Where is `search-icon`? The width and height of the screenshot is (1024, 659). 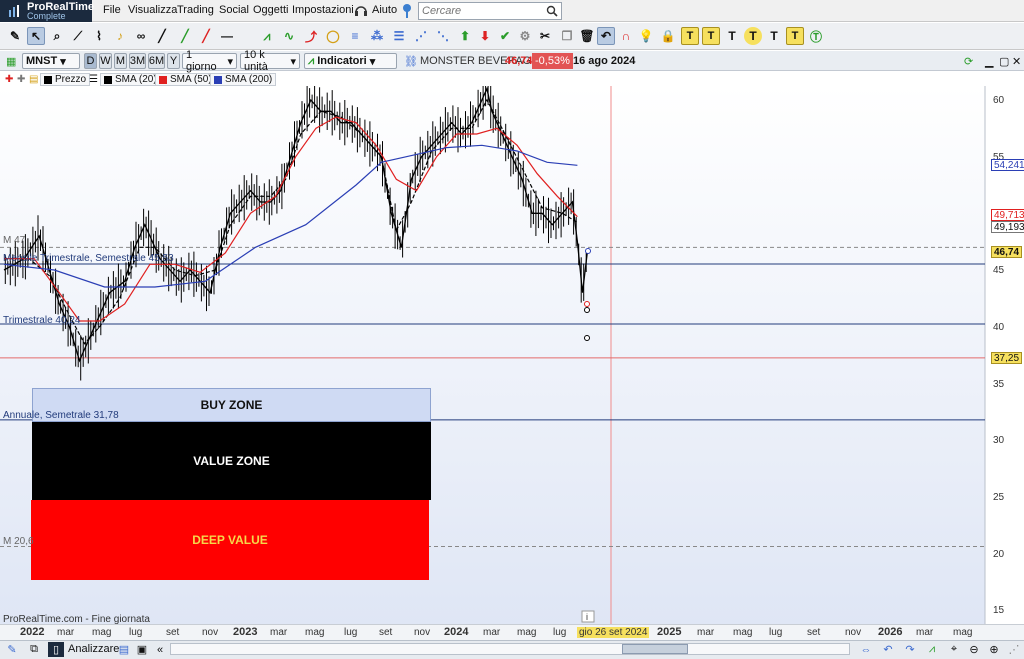 search-icon is located at coordinates (552, 11).